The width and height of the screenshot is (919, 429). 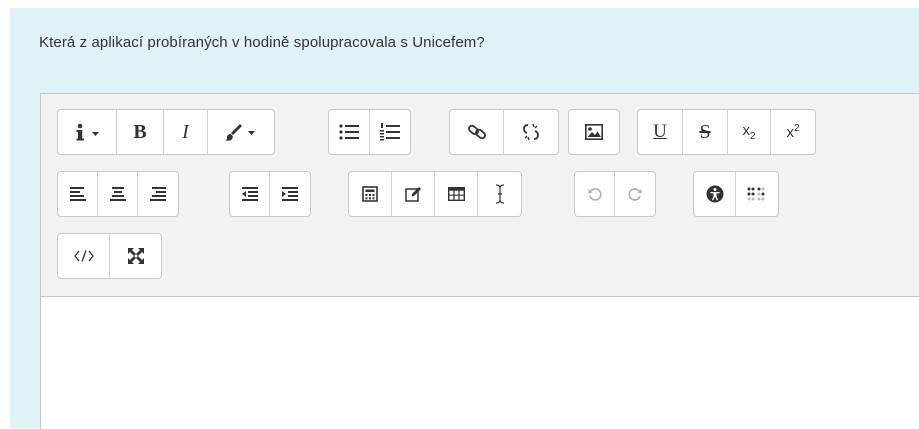 I want to click on toolbar-group-view, so click(x=109, y=256).